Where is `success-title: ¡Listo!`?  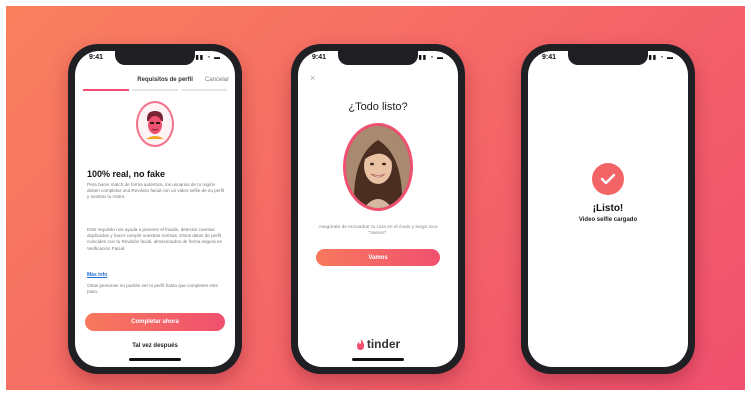
success-title: ¡Listo! is located at coordinates (608, 208).